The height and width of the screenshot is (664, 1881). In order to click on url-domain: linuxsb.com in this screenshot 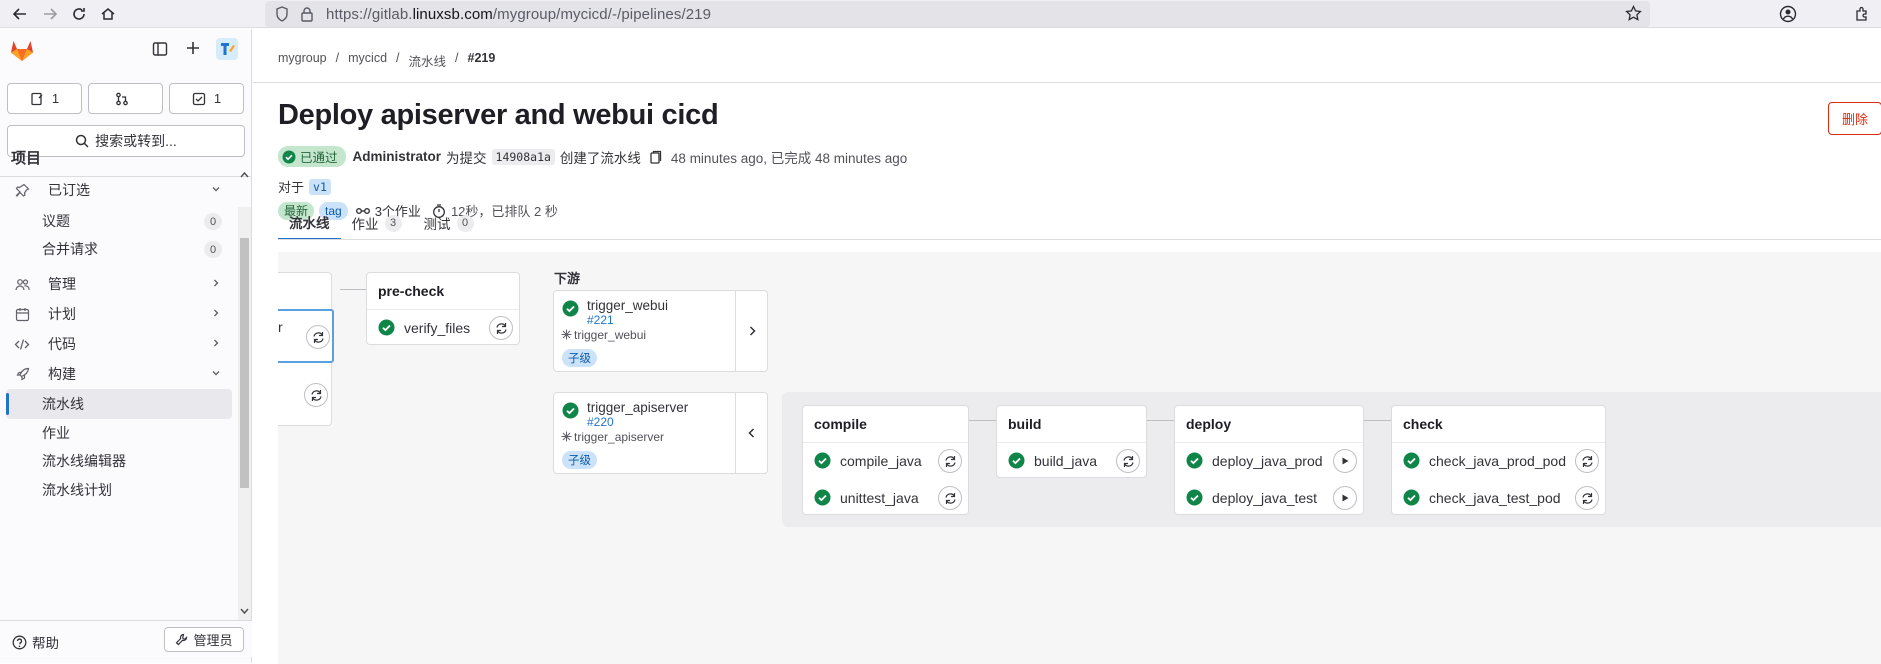, I will do `click(452, 14)`.